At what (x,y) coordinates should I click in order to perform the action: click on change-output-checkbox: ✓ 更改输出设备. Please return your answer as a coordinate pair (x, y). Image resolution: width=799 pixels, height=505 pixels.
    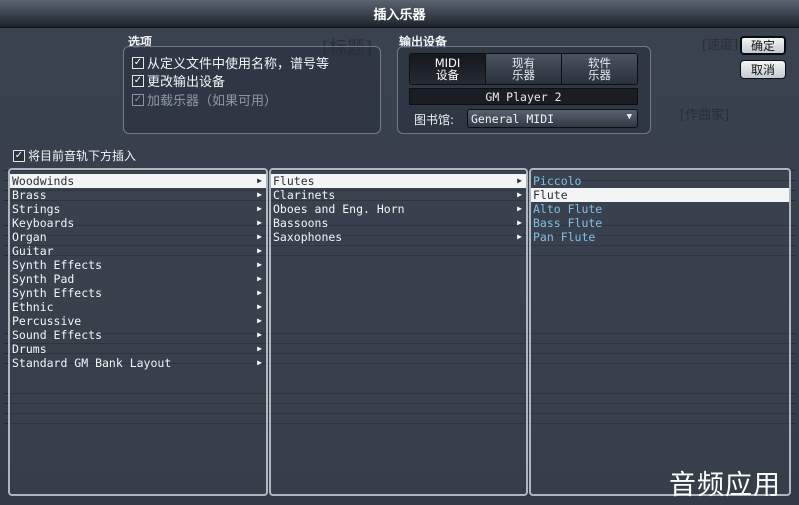
    Looking at the image, I should click on (178, 80).